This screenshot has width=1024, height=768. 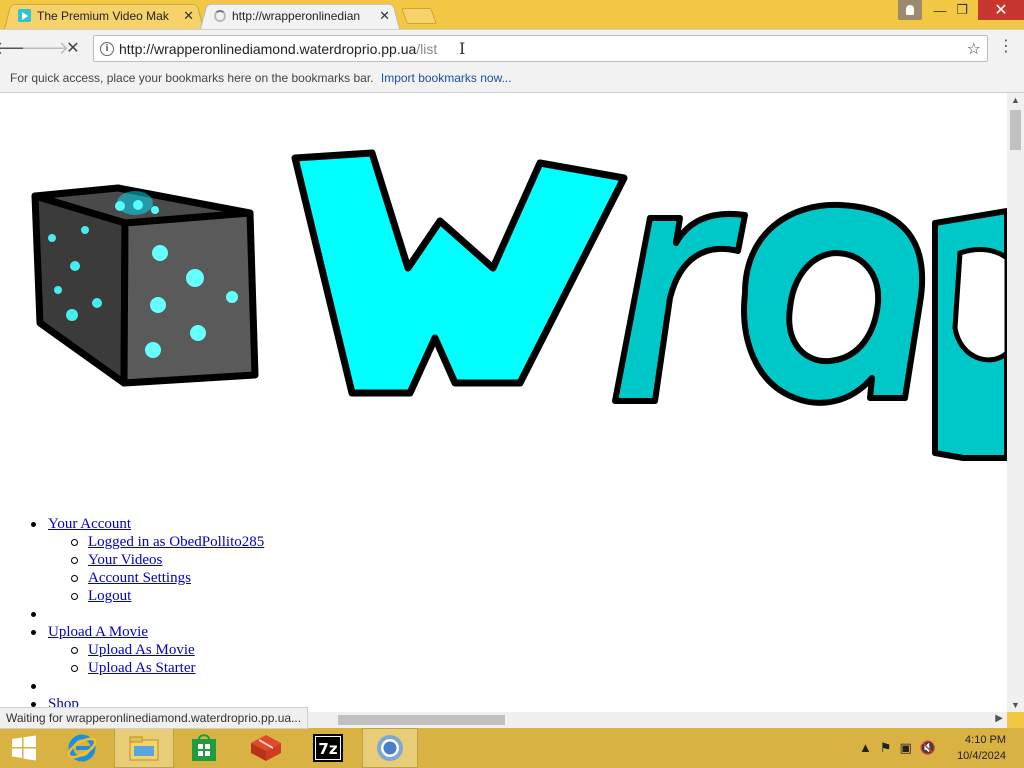 I want to click on red-box-app-icon, so click(x=266, y=748).